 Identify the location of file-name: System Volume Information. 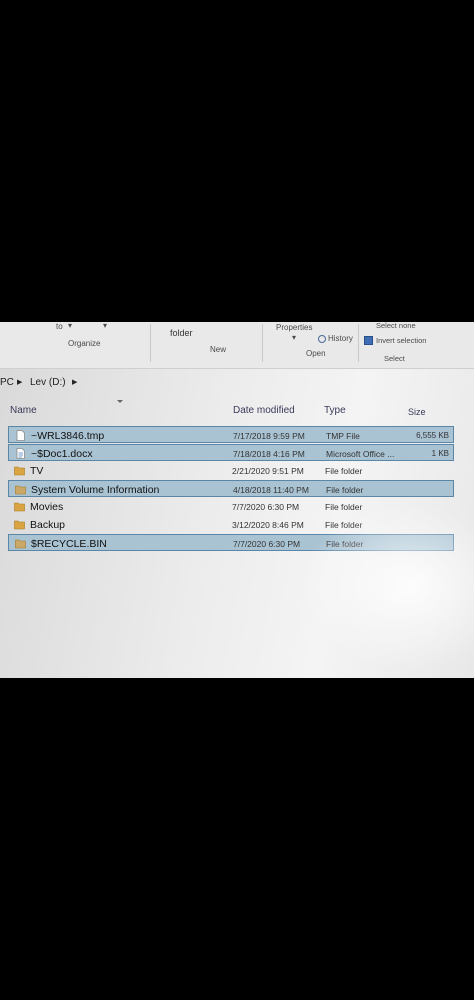
(95, 490).